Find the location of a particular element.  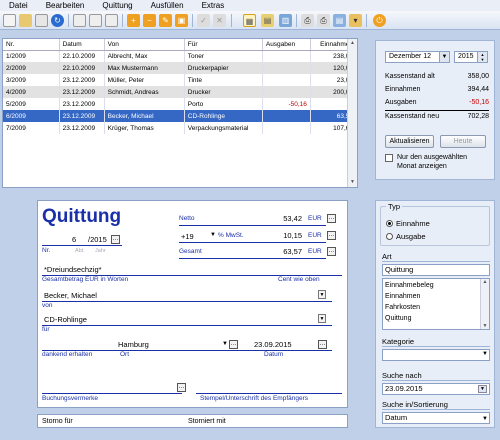

list-item: Einnahmen is located at coordinates (409, 296).